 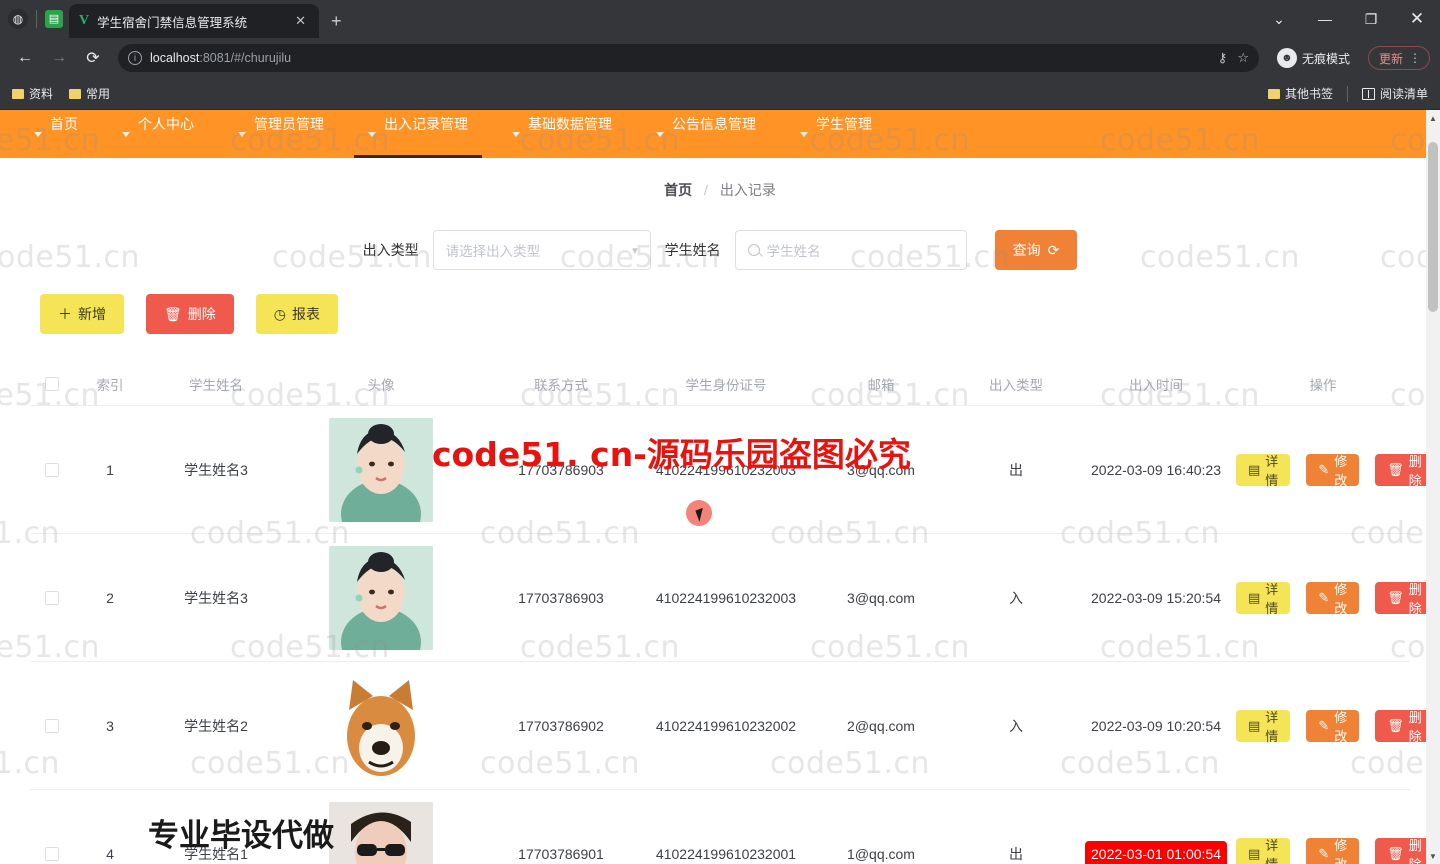 What do you see at coordinates (1325, 19) in the screenshot?
I see `minimize-button: —` at bounding box center [1325, 19].